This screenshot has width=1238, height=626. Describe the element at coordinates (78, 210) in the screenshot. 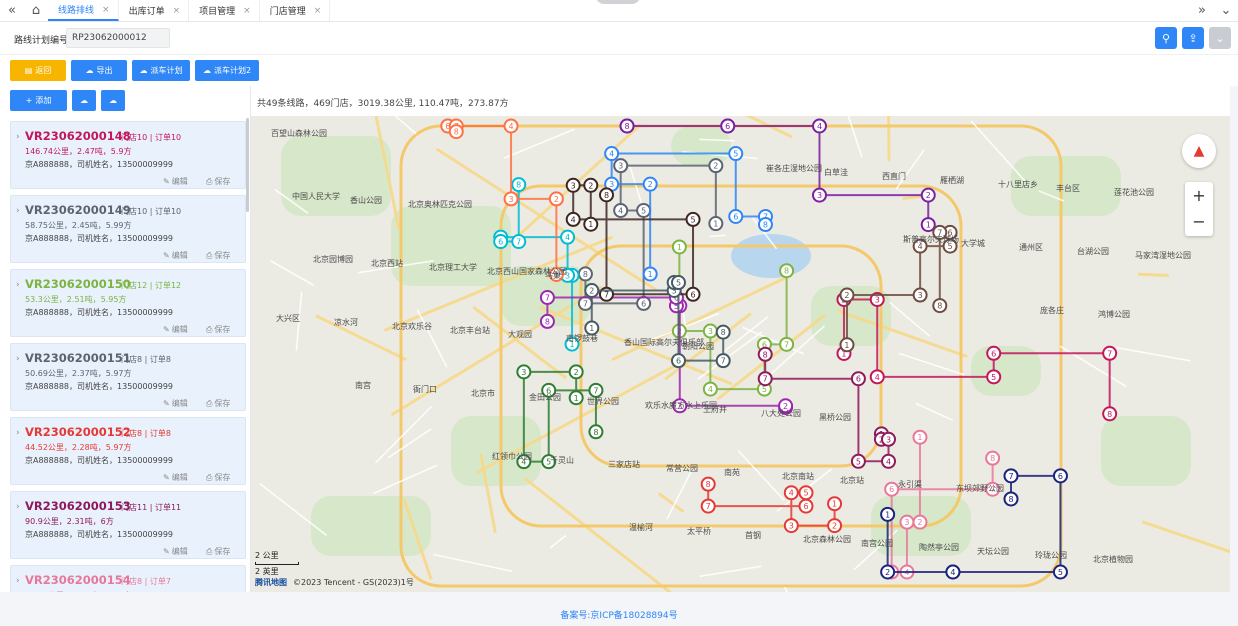

I see `route-id: VR23062000149` at that location.